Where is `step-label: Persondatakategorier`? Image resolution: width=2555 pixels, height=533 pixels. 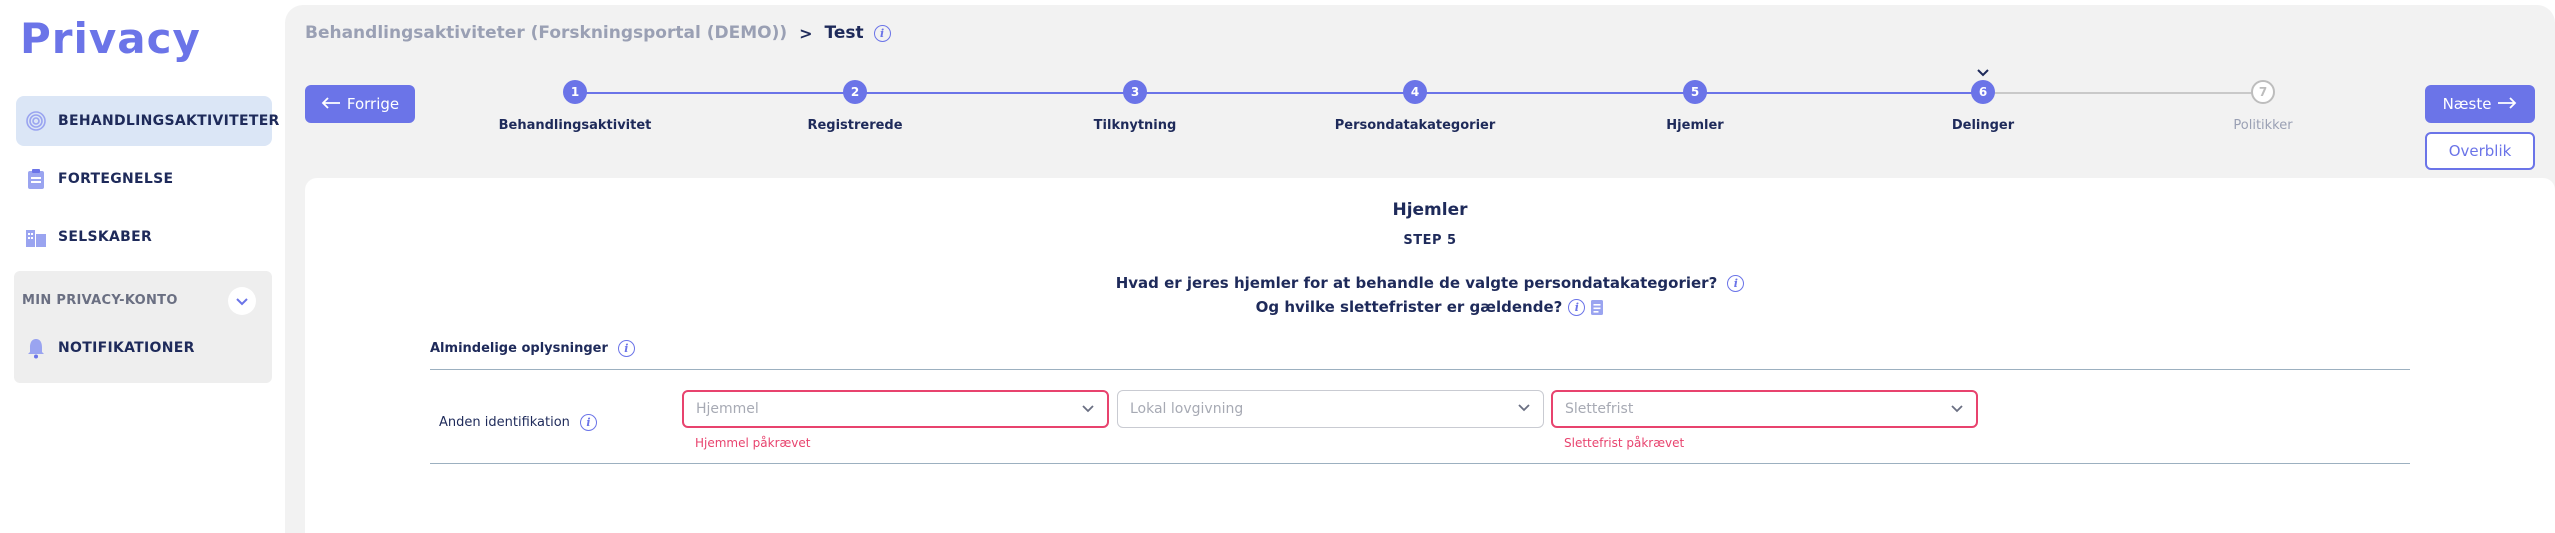 step-label: Persondatakategorier is located at coordinates (1415, 125).